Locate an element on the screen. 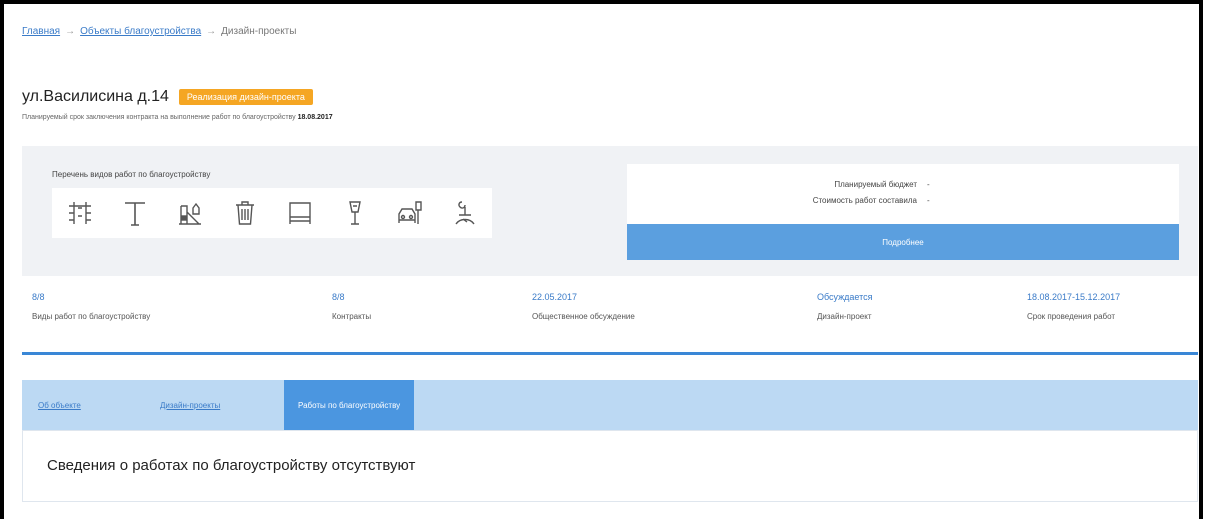 The height and width of the screenshot is (519, 1207). trash-bin-icon is located at coordinates (245, 213).